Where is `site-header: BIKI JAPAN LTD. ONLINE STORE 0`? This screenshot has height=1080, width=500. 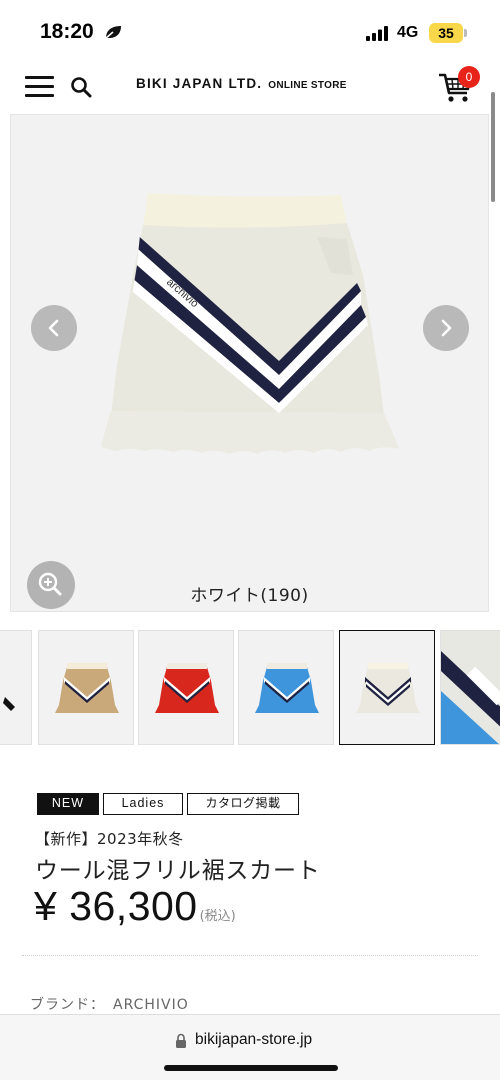 site-header: BIKI JAPAN LTD. ONLINE STORE 0 is located at coordinates (250, 88).